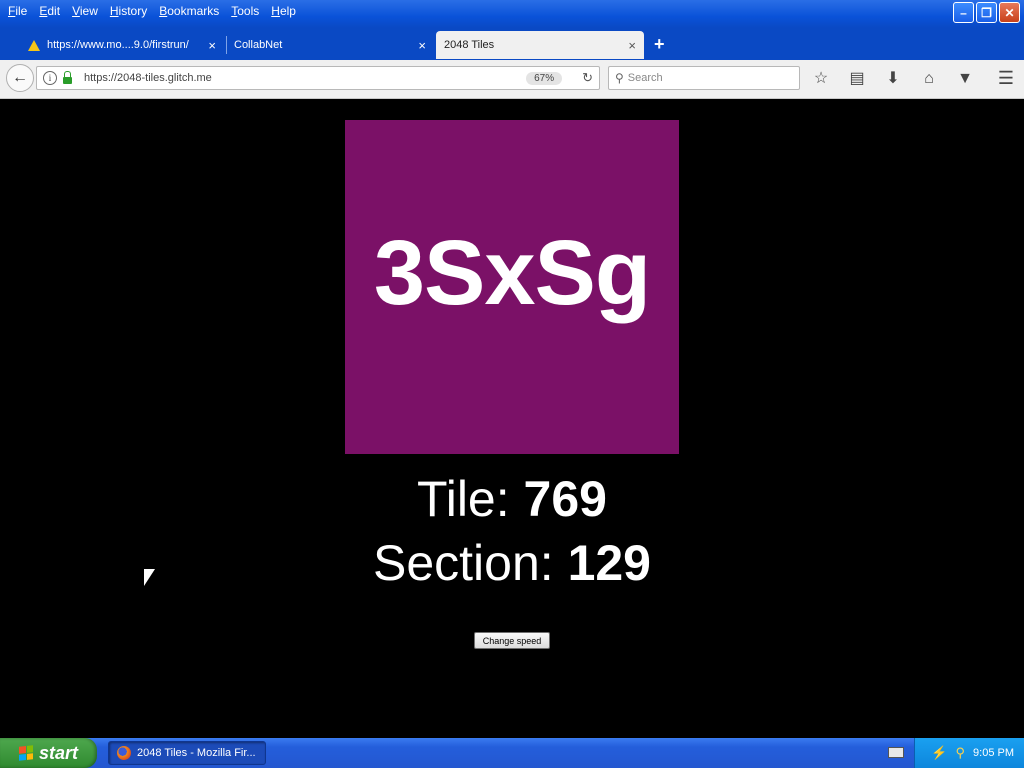 Image resolution: width=1024 pixels, height=768 pixels. I want to click on tile-counter: Tile: 769, so click(512, 499).